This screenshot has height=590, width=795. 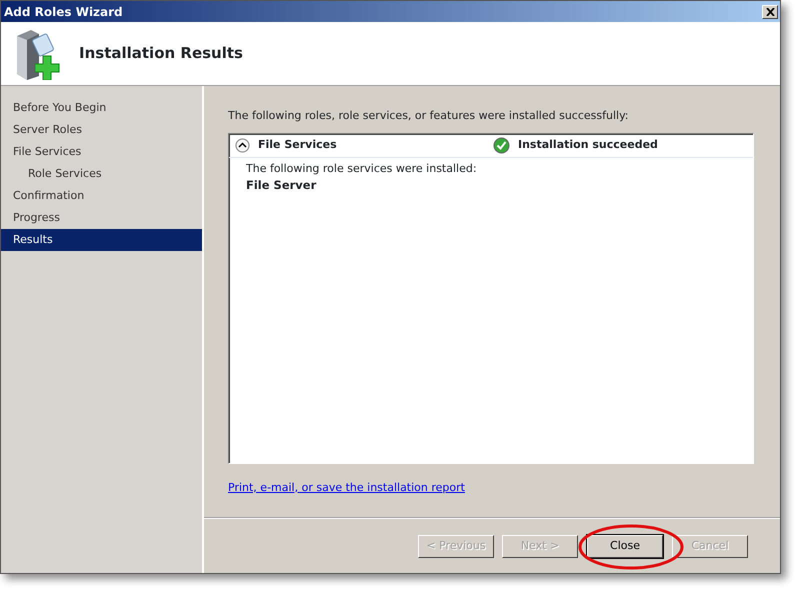 What do you see at coordinates (101, 174) in the screenshot?
I see `sidebar-item: Role Services` at bounding box center [101, 174].